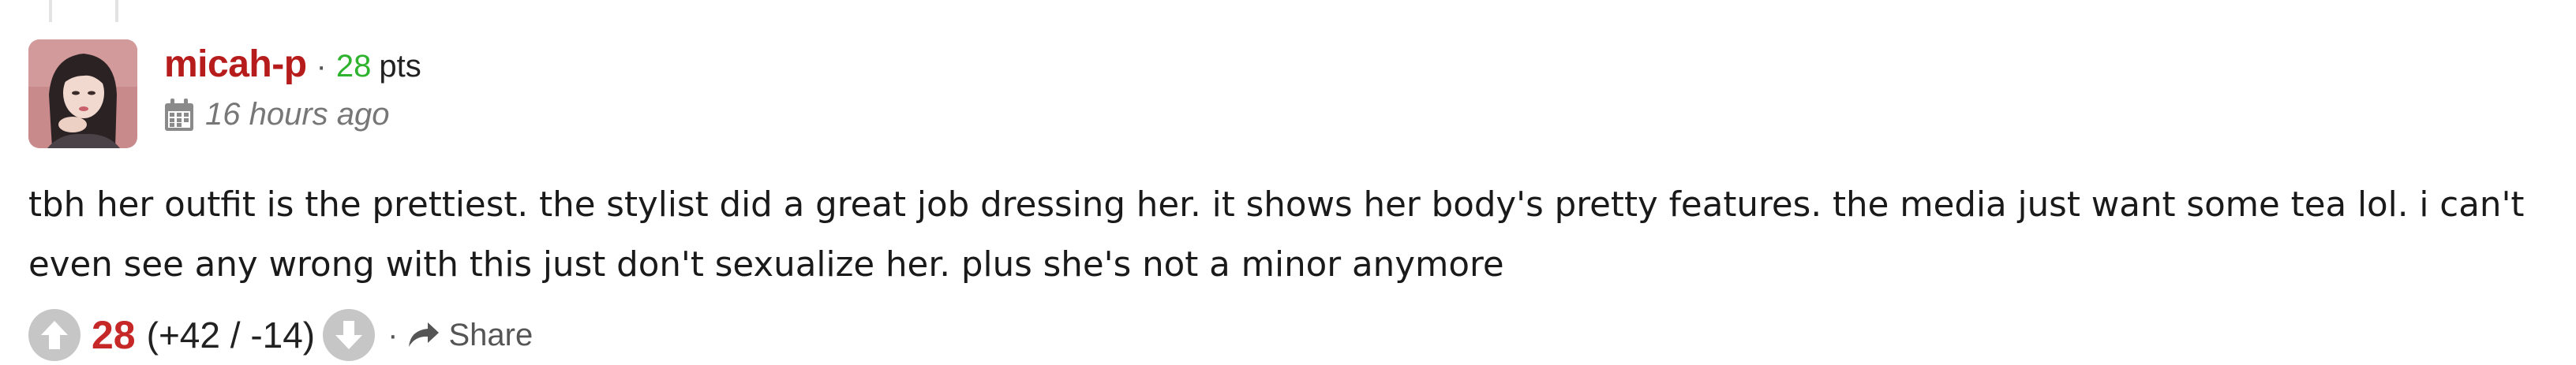  I want to click on arrow-down-circle-icon, so click(349, 335).